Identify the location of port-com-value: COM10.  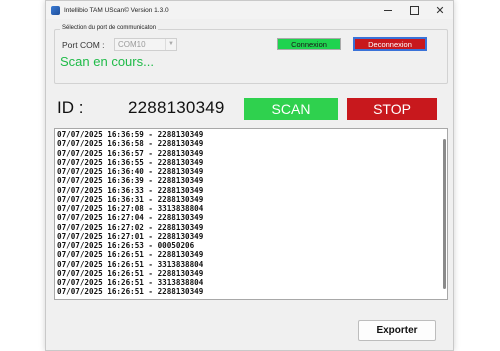
(132, 44).